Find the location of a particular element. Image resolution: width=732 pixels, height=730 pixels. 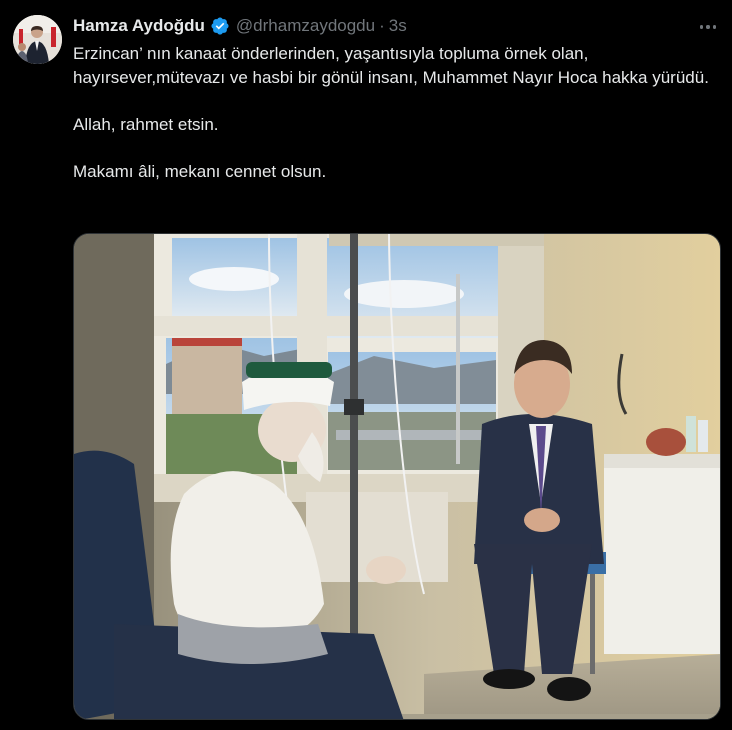

verified-badge-icon is located at coordinates (220, 26).